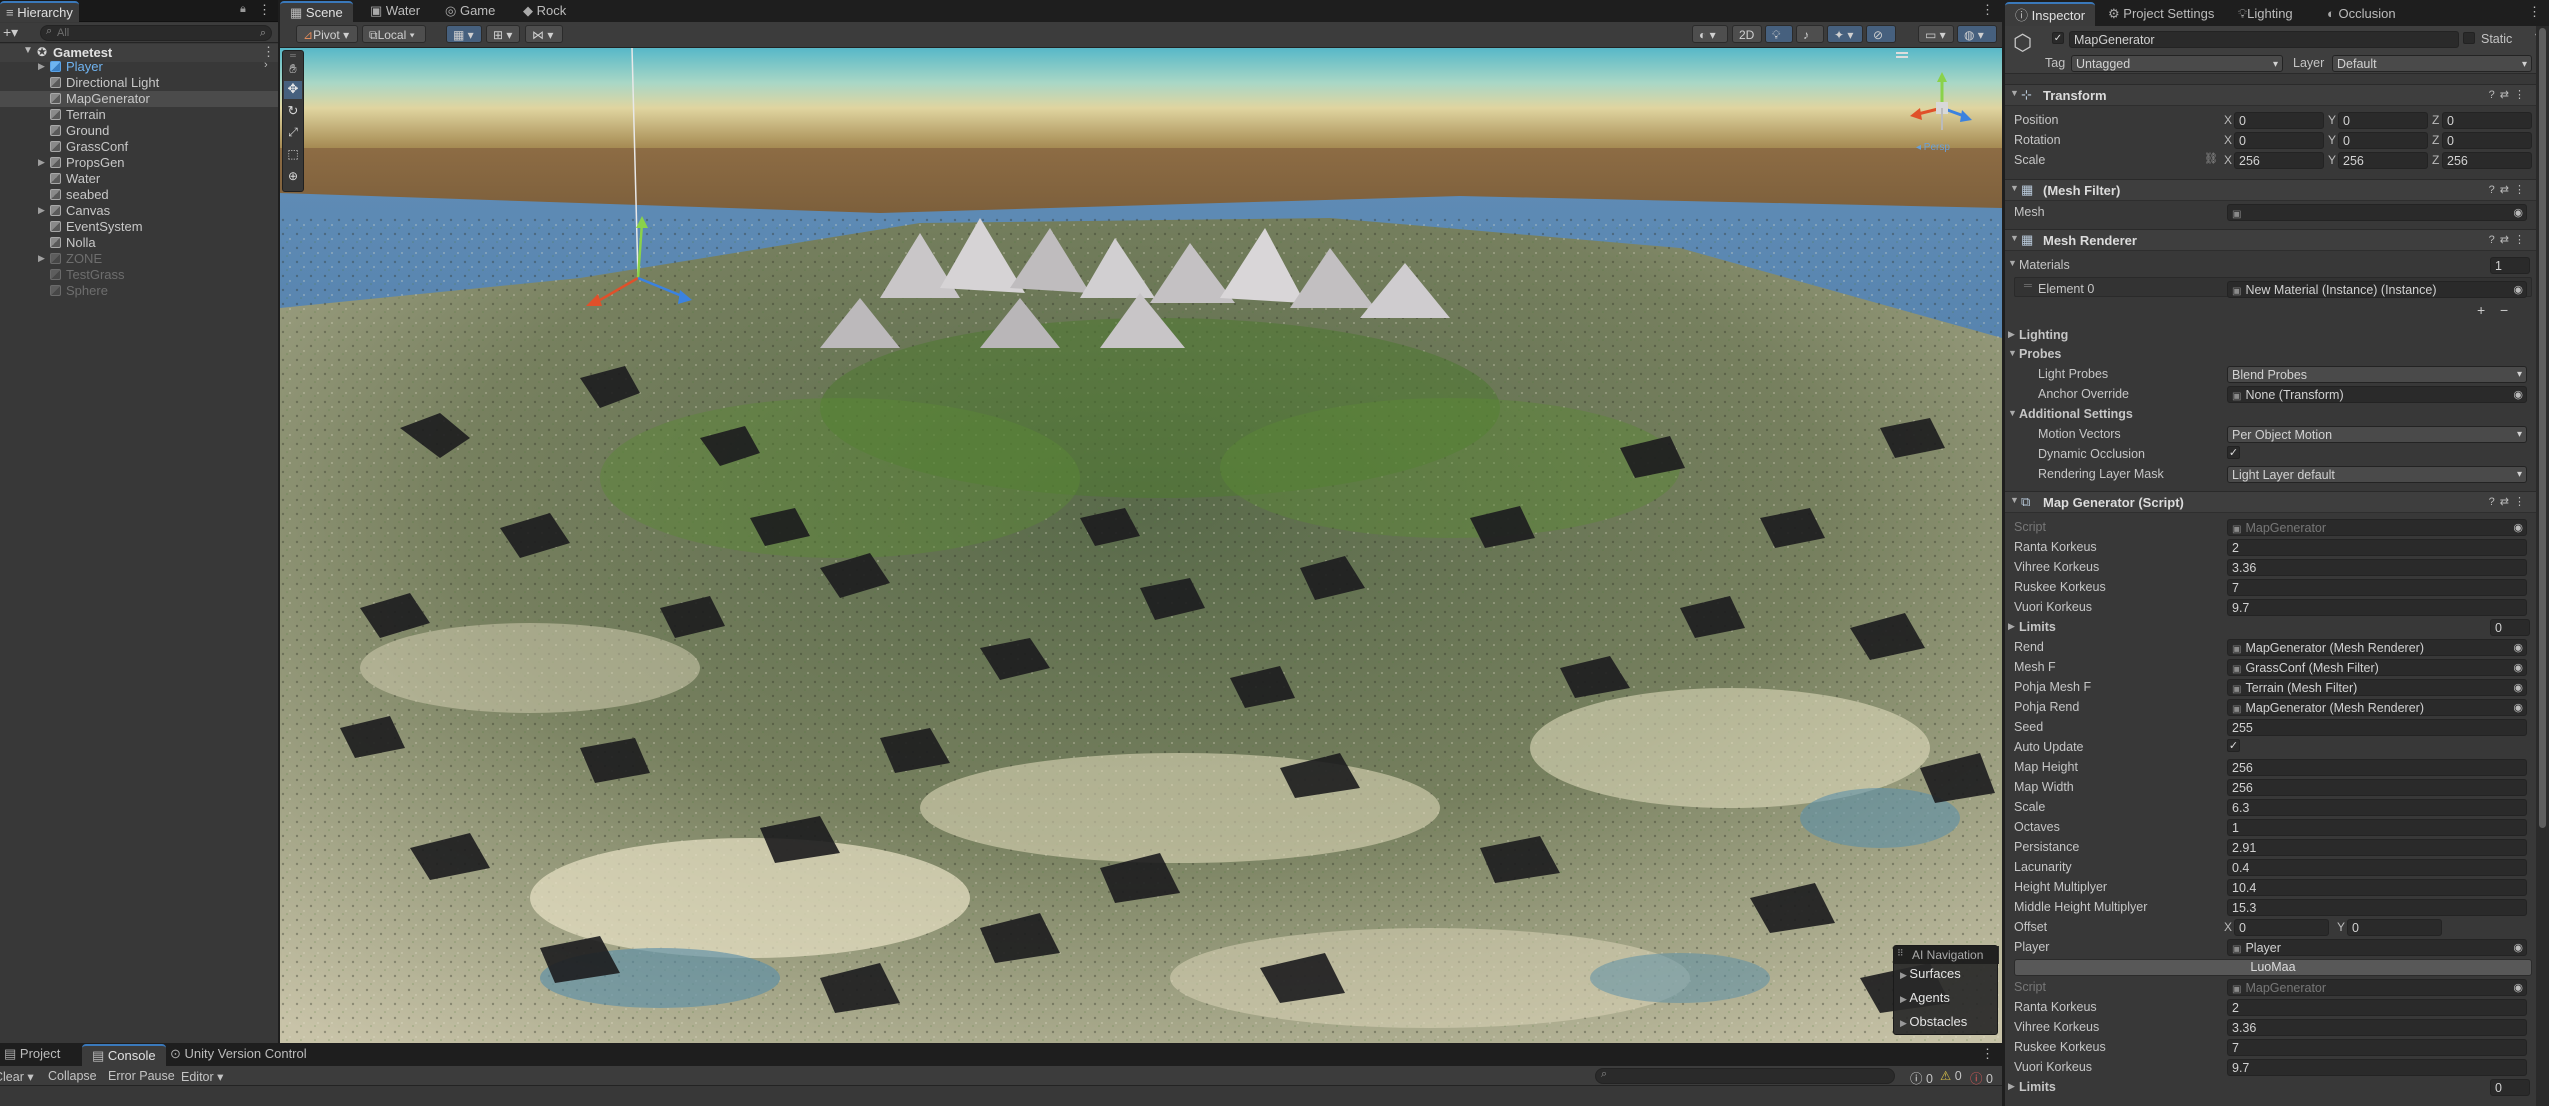 This screenshot has height=1106, width=2549. What do you see at coordinates (2377, 847) in the screenshot?
I see `script-field: 2.91` at bounding box center [2377, 847].